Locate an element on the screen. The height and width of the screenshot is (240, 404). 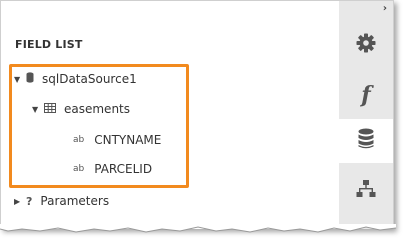
tree-item-field: ab CNTYNAME is located at coordinates (117, 140).